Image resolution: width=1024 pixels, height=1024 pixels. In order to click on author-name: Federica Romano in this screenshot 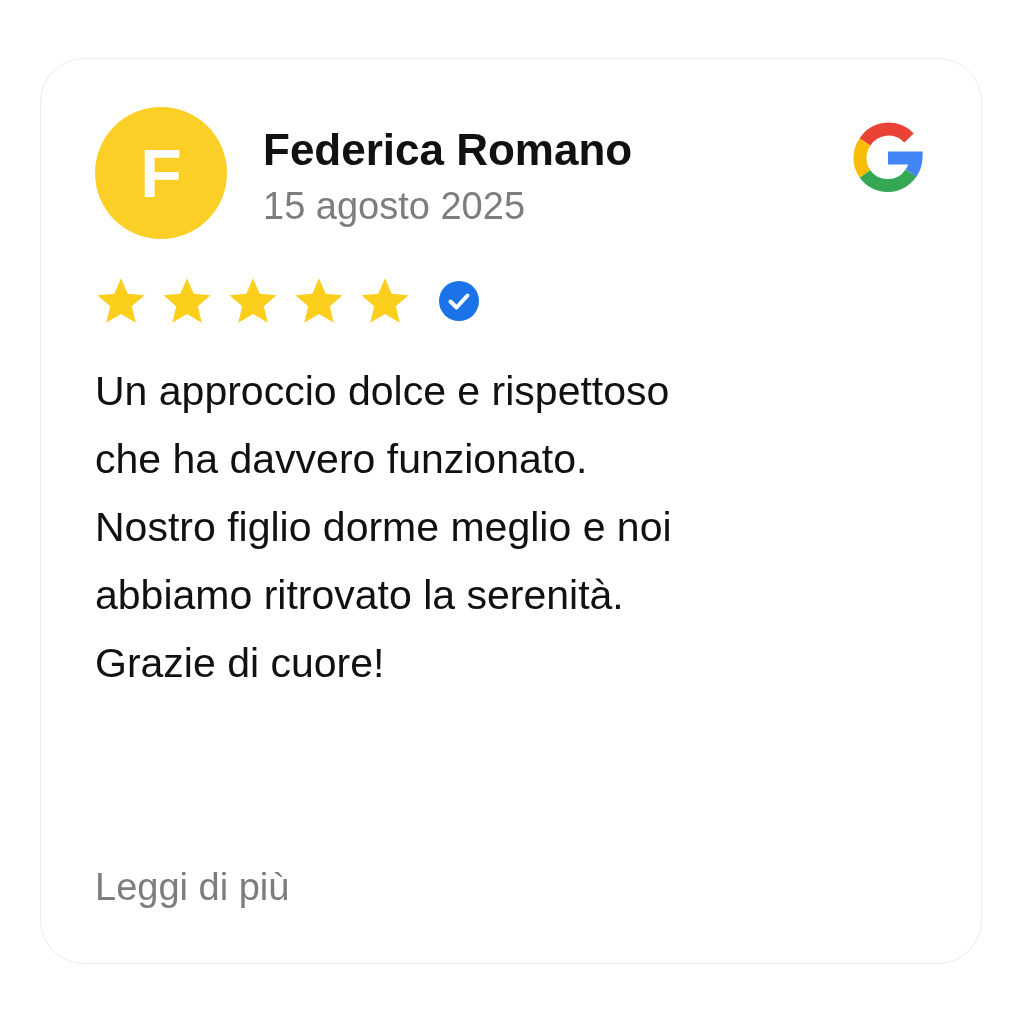, I will do `click(448, 150)`.